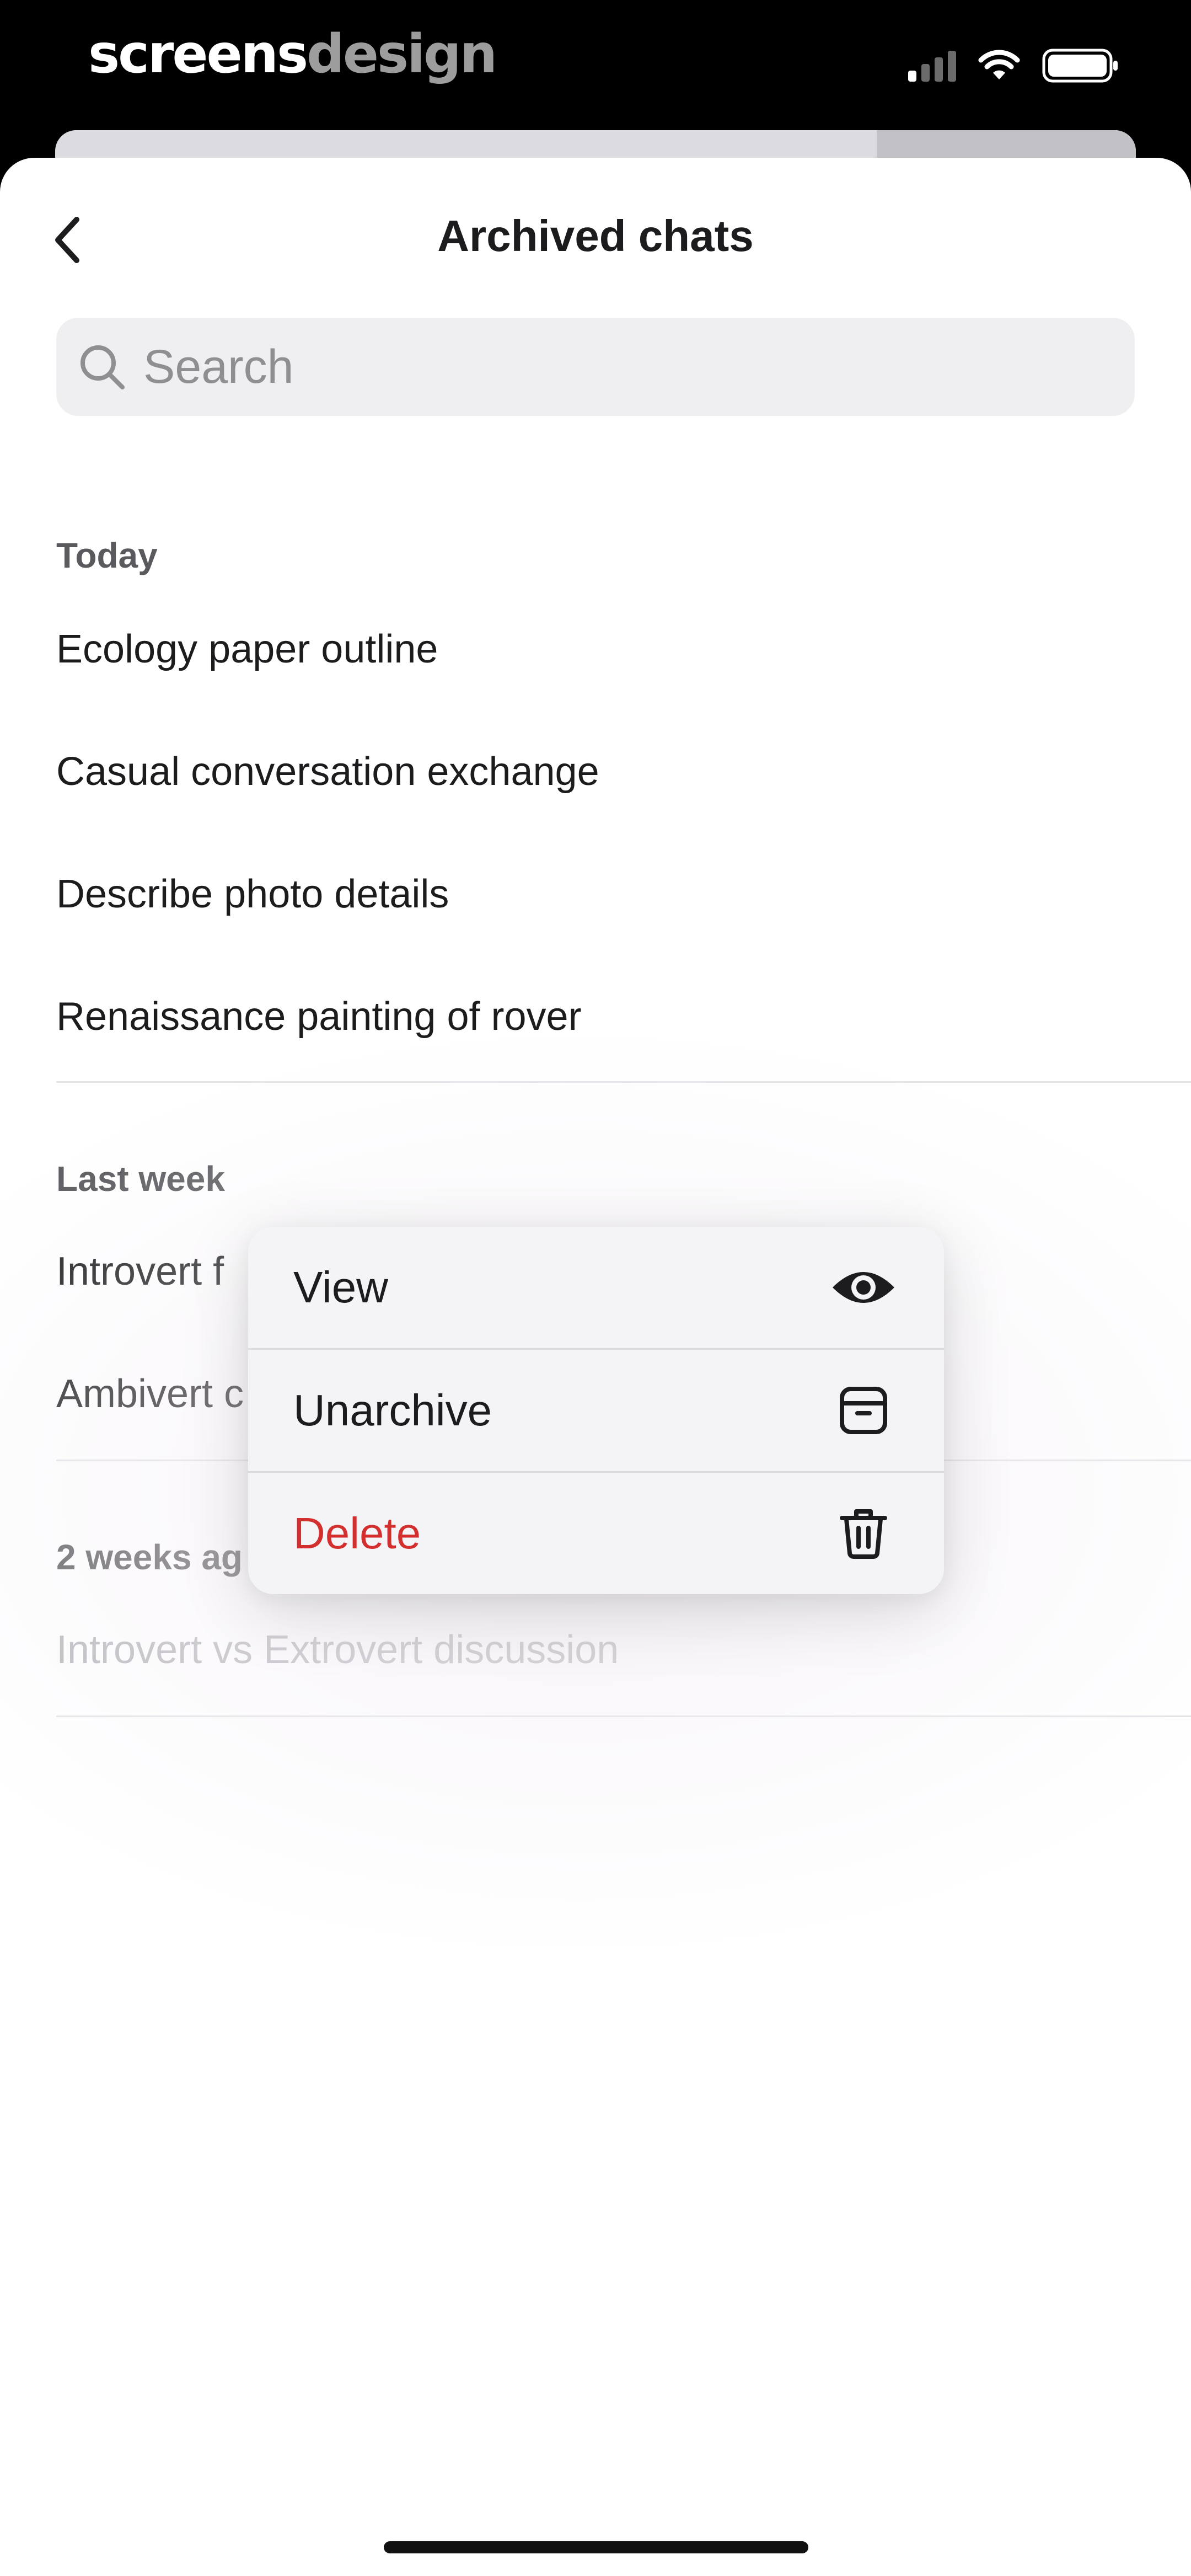 Image resolution: width=1191 pixels, height=2576 pixels. What do you see at coordinates (863, 1533) in the screenshot?
I see `trash-icon` at bounding box center [863, 1533].